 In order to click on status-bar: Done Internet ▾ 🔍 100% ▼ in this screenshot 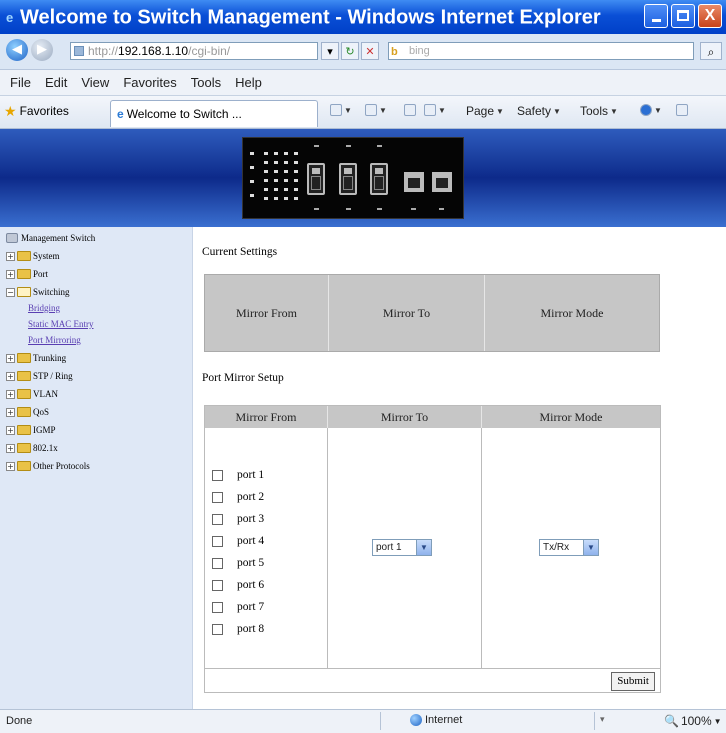, I will do `click(363, 721)`.